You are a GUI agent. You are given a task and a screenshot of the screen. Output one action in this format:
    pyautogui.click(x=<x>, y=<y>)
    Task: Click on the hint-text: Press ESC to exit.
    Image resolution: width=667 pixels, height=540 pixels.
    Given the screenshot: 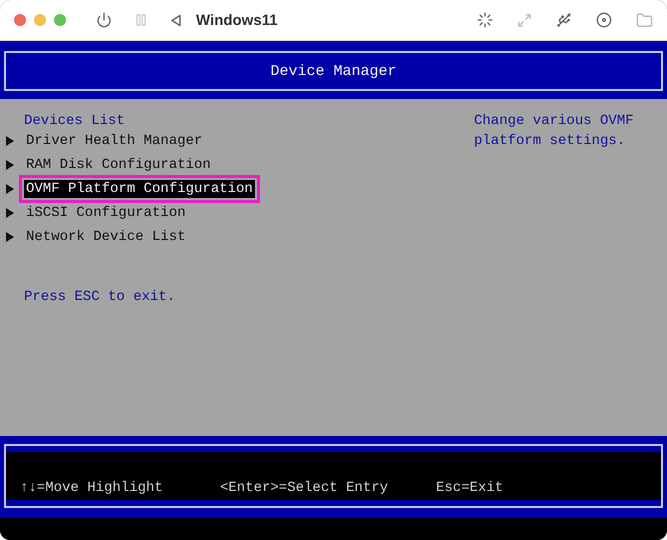 What is the action you would take?
    pyautogui.click(x=100, y=297)
    